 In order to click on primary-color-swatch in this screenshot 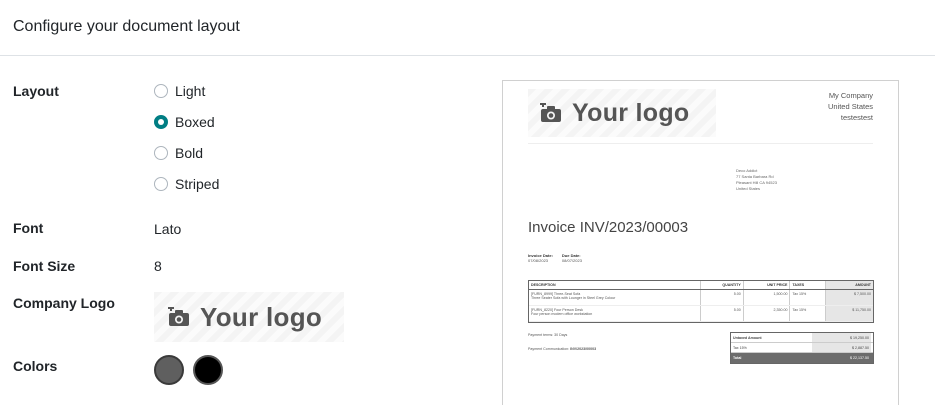, I will do `click(169, 370)`.